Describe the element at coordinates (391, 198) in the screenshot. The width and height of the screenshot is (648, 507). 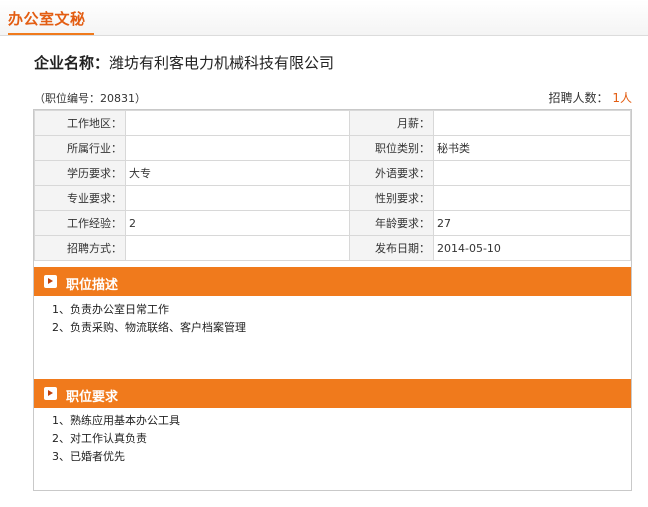
I see `field-label: 性别要求：` at that location.